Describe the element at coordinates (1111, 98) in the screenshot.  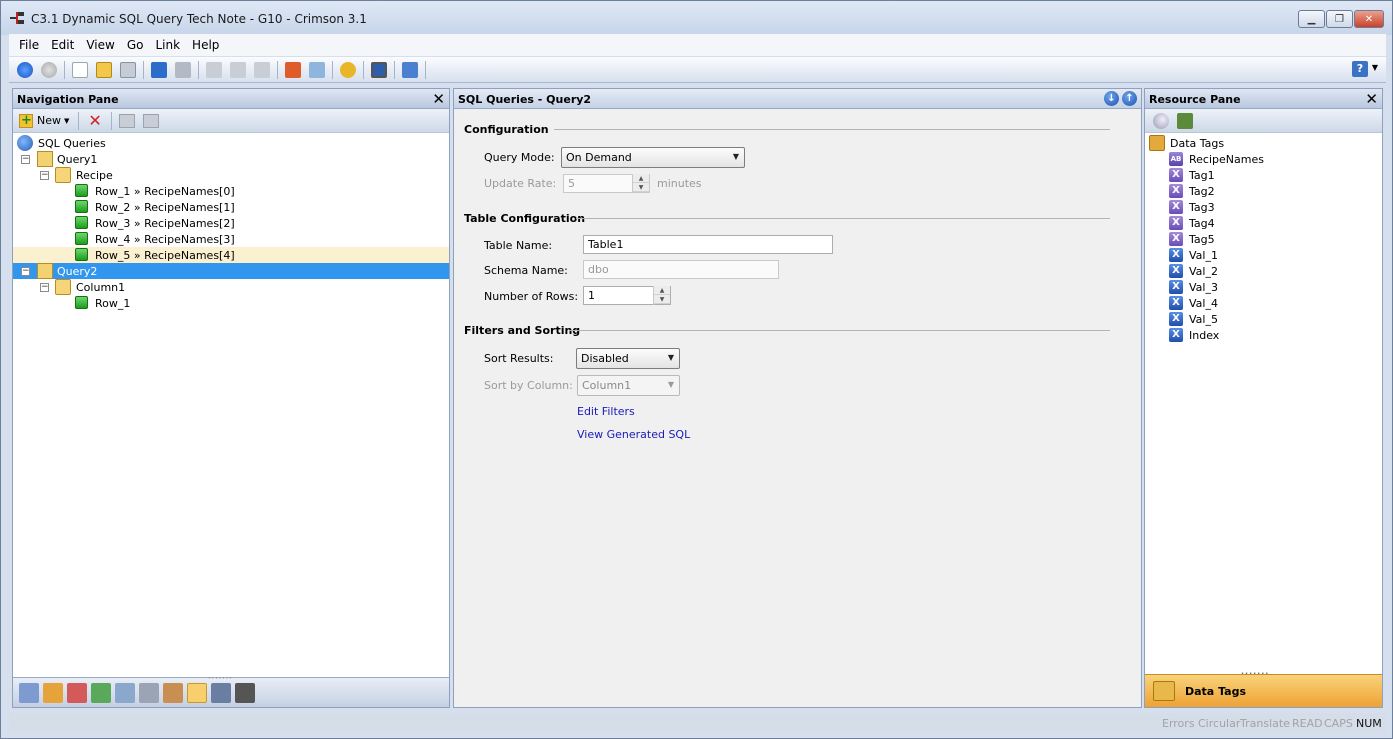
I see `next-item-icon: ↓` at that location.